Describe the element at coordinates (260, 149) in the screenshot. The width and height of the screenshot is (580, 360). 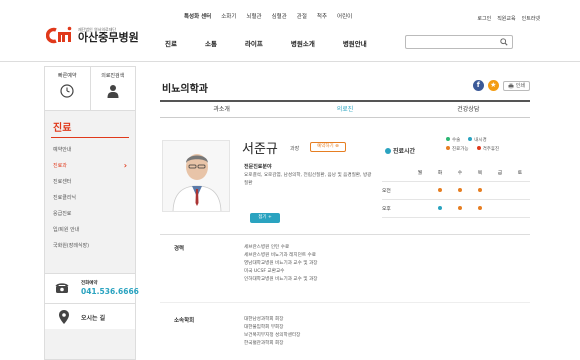
I see `doctor-name: 서준규` at that location.